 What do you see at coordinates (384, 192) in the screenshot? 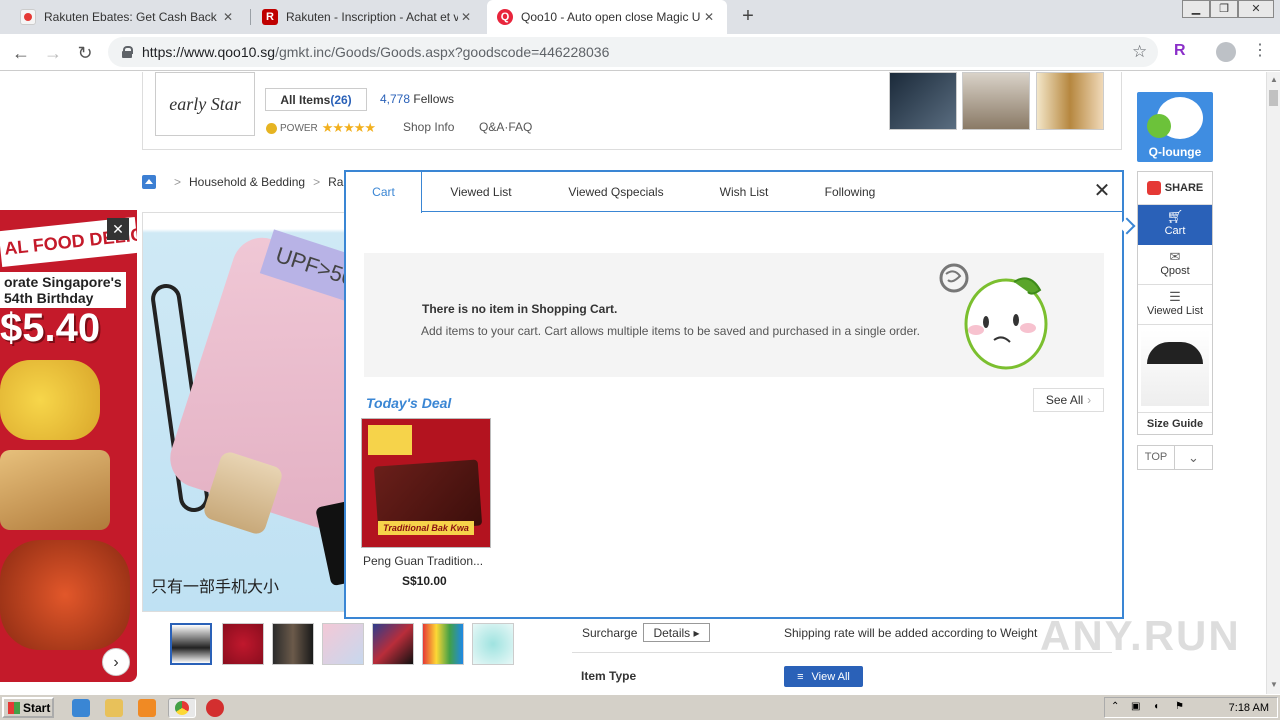
I see `tab-cart: Cart` at bounding box center [384, 192].